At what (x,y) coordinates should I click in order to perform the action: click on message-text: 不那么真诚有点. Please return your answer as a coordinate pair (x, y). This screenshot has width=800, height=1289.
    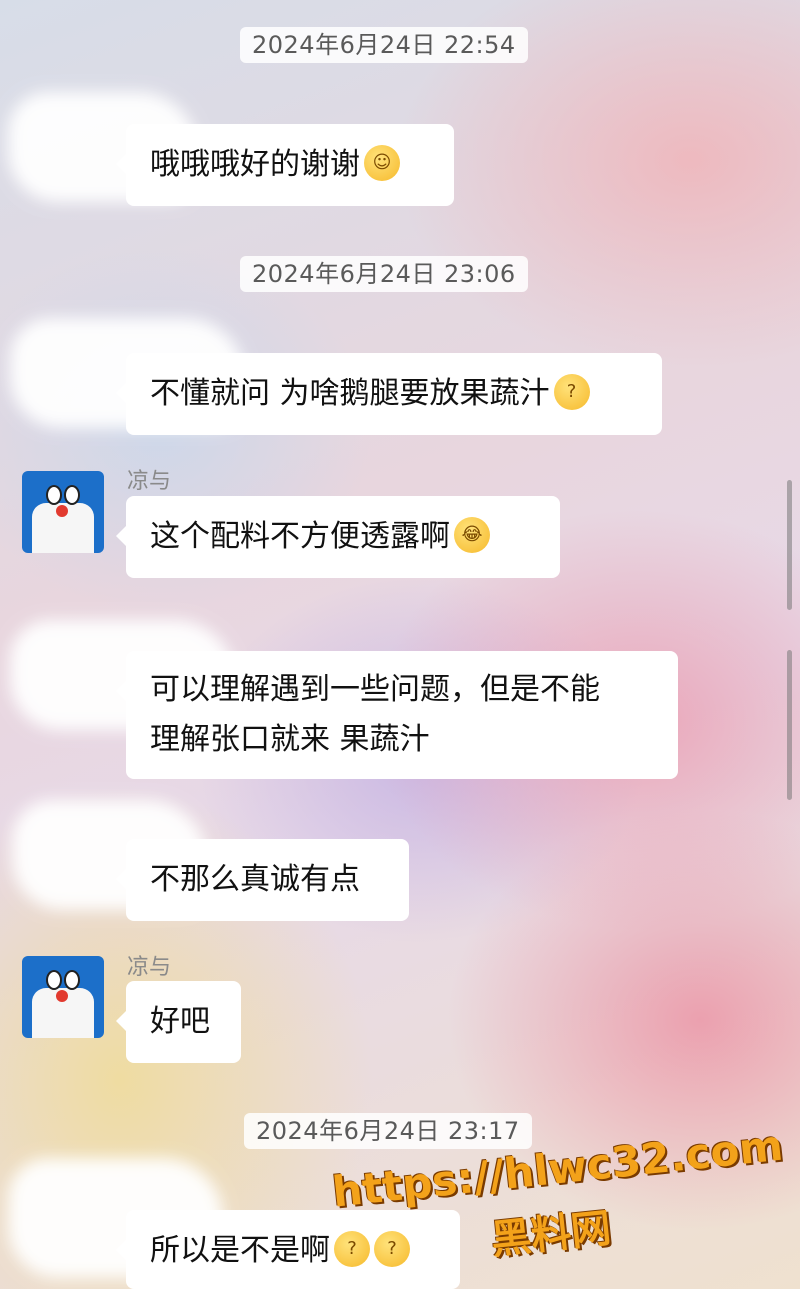
    Looking at the image, I should click on (255, 879).